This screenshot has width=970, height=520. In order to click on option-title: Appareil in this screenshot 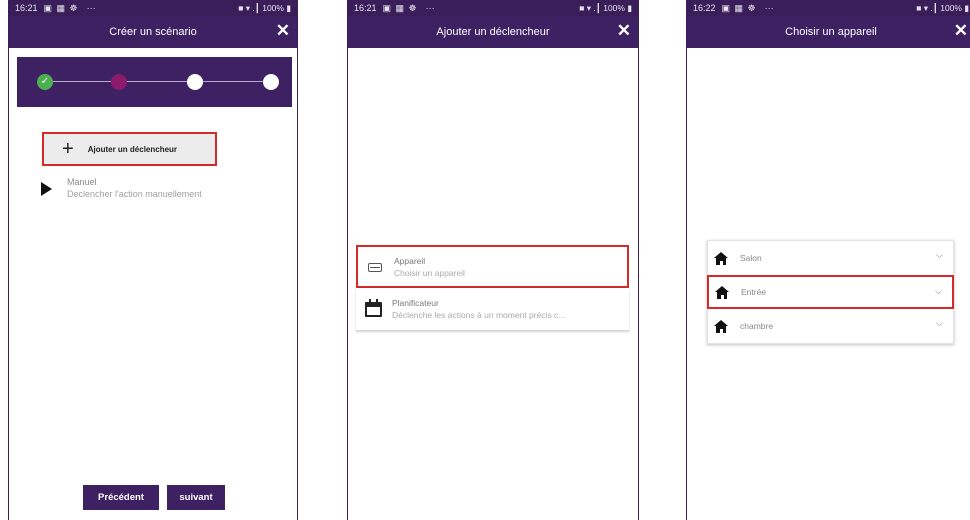, I will do `click(410, 260)`.